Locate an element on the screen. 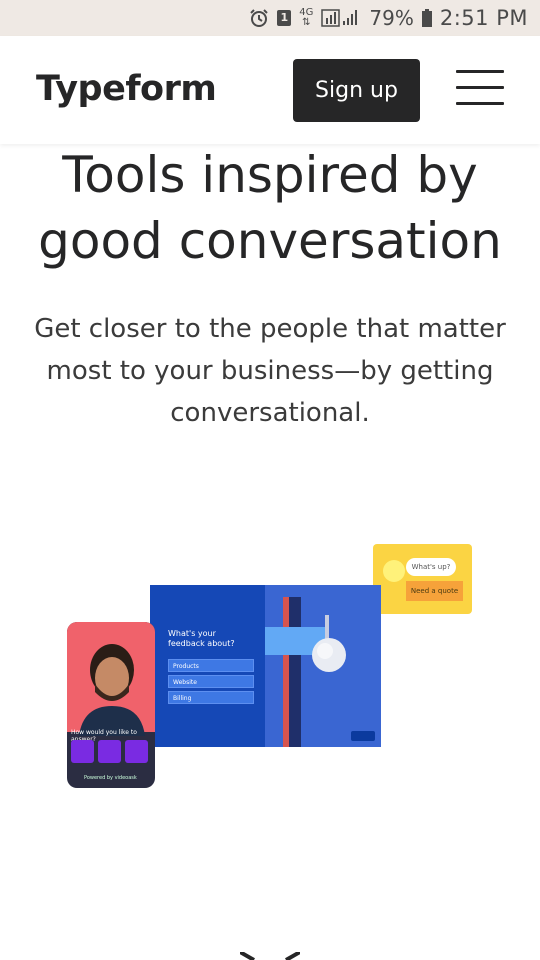 This screenshot has width=540, height=960. text-option is located at coordinates (136, 751).